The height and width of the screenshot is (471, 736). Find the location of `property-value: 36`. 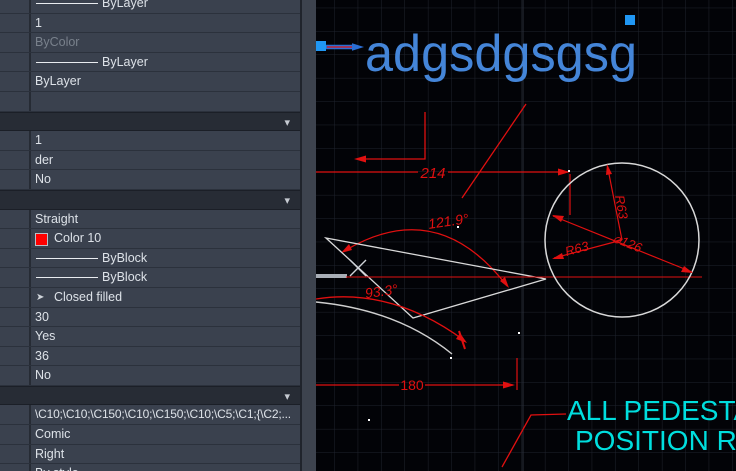

property-value: 36 is located at coordinates (42, 355).